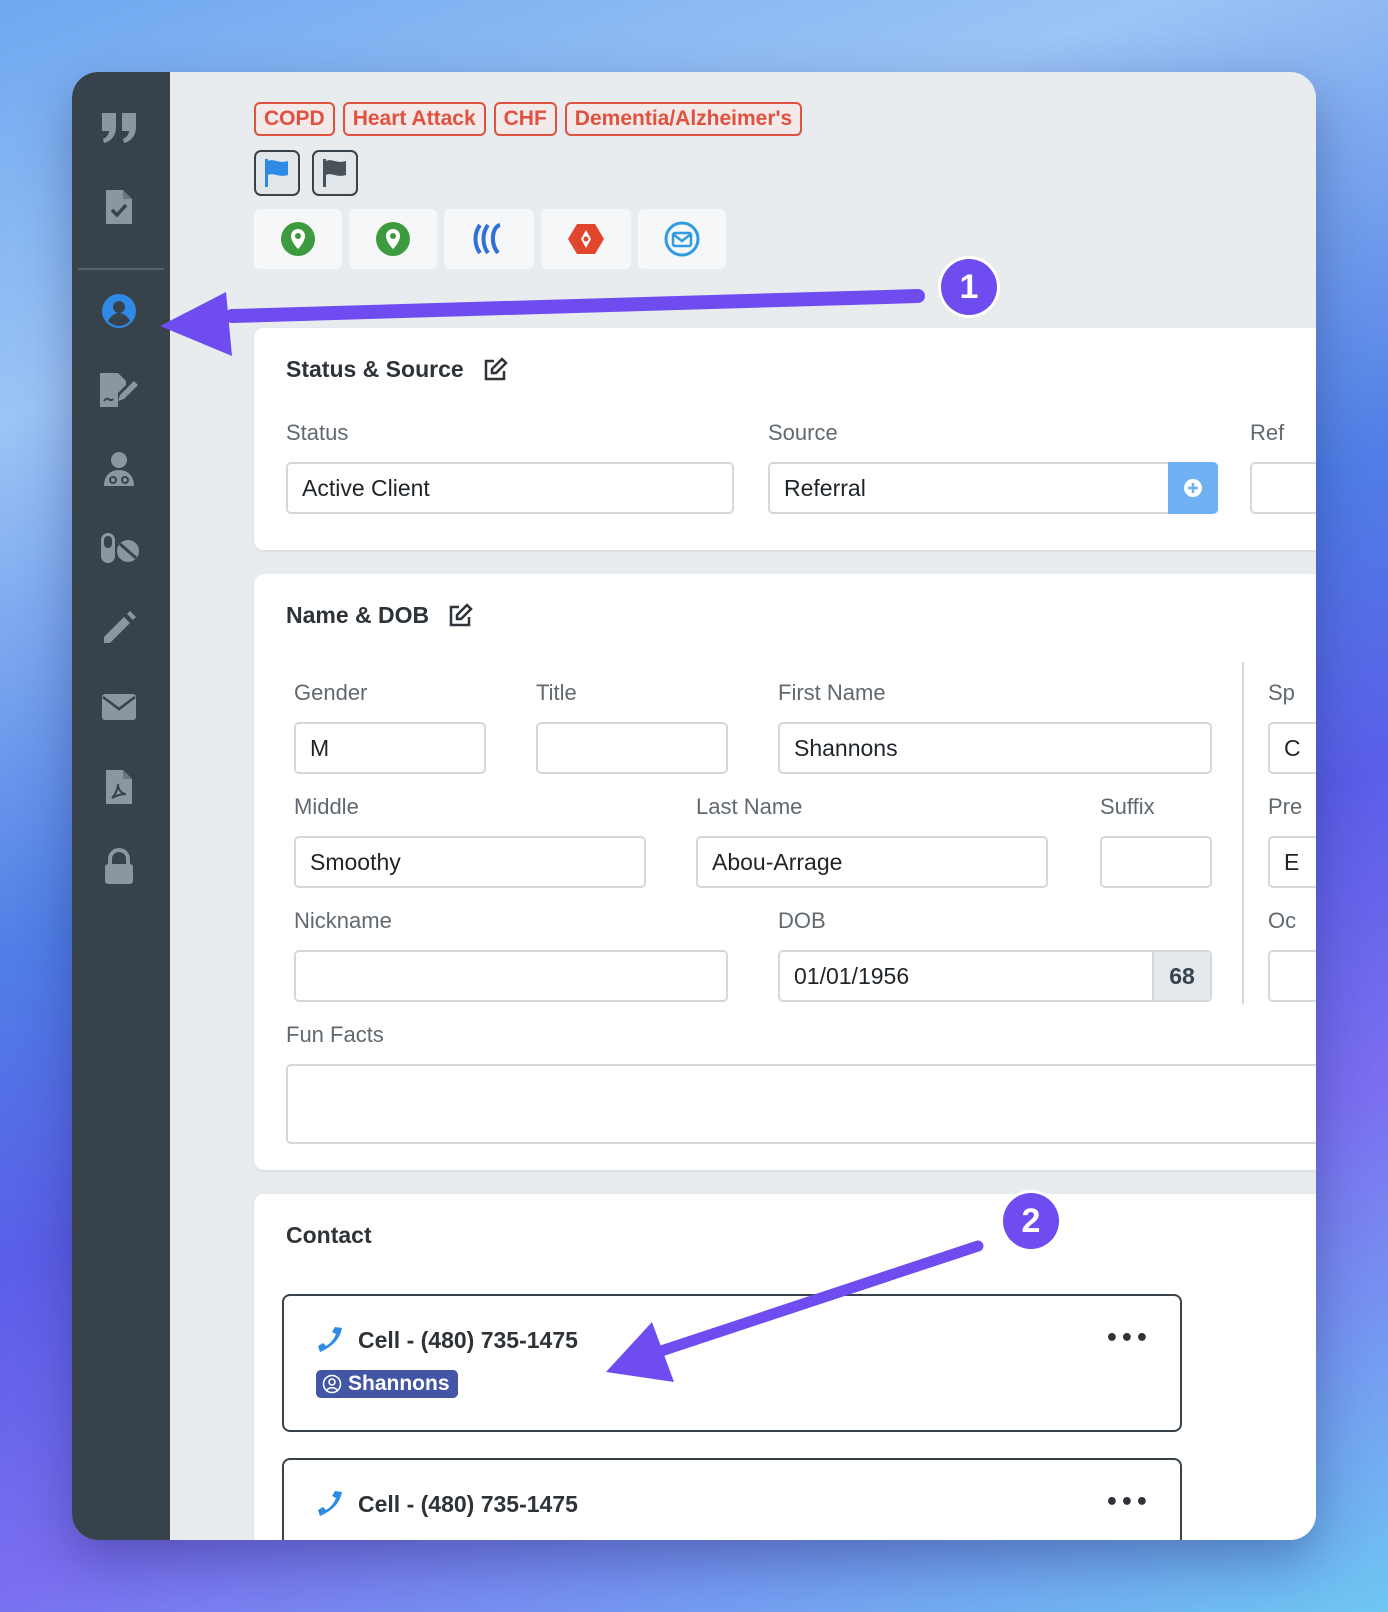  What do you see at coordinates (801, 1104) in the screenshot?
I see `fun-facts-field` at bounding box center [801, 1104].